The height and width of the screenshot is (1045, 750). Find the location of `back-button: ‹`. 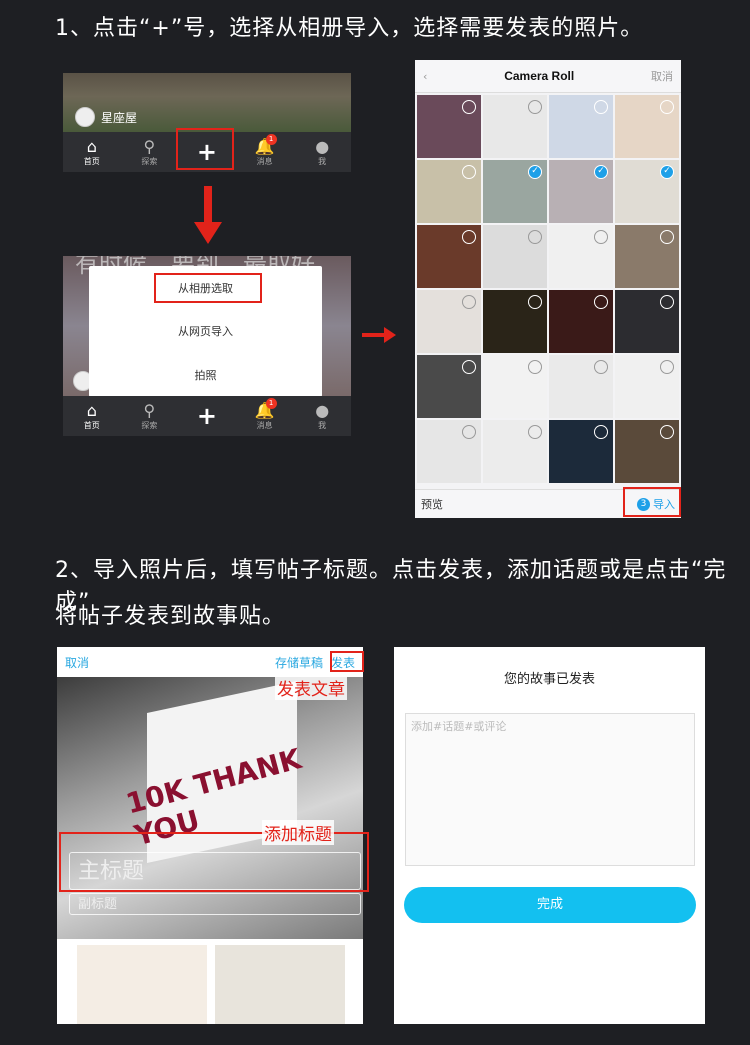

back-button: ‹ is located at coordinates (425, 76).